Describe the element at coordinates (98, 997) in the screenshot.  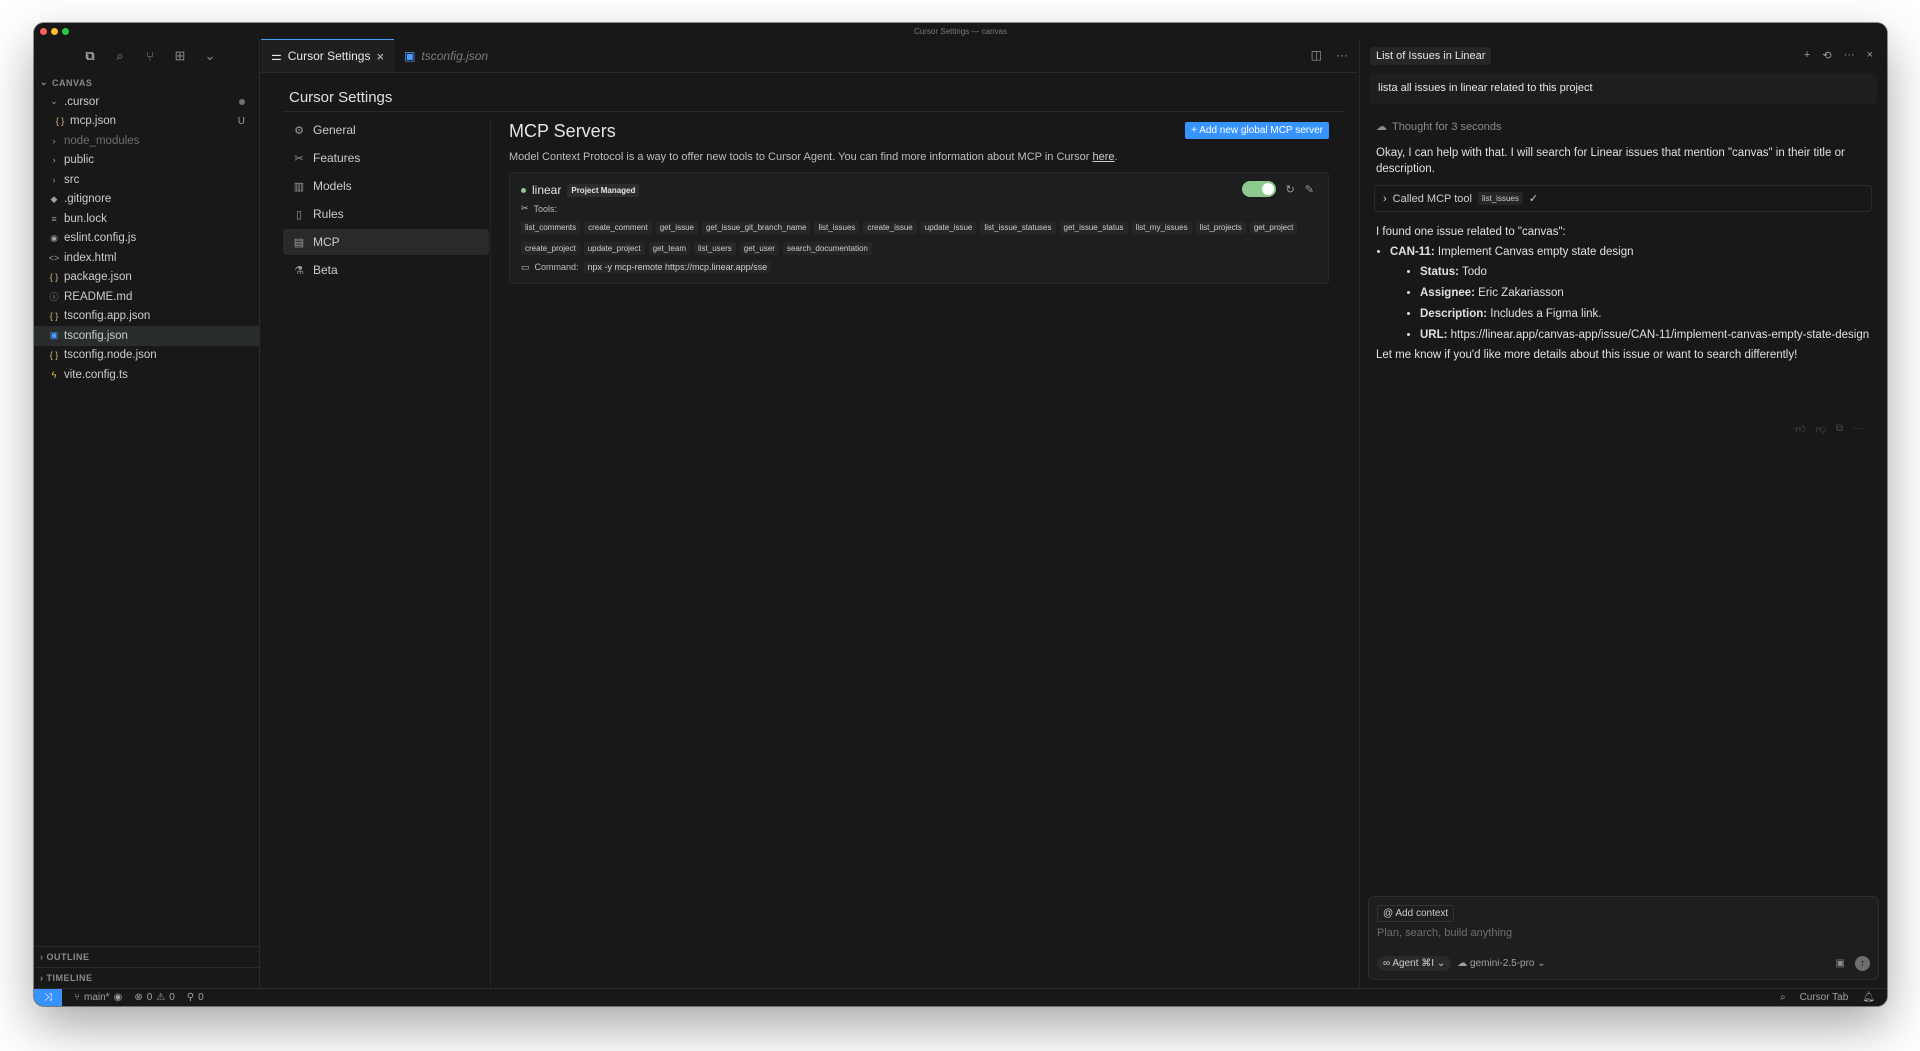
I see `branch-indicator: ⑂ main* ◉` at that location.